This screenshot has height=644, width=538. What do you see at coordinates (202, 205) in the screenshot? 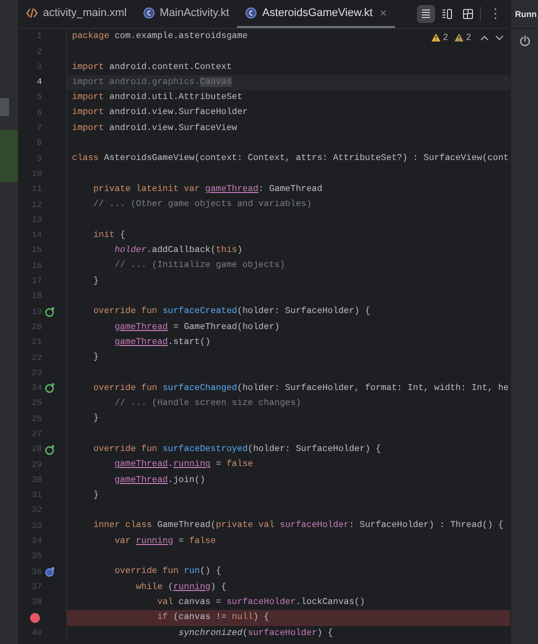
I see `code-line: // ... (Other game objects and variables)` at bounding box center [202, 205].